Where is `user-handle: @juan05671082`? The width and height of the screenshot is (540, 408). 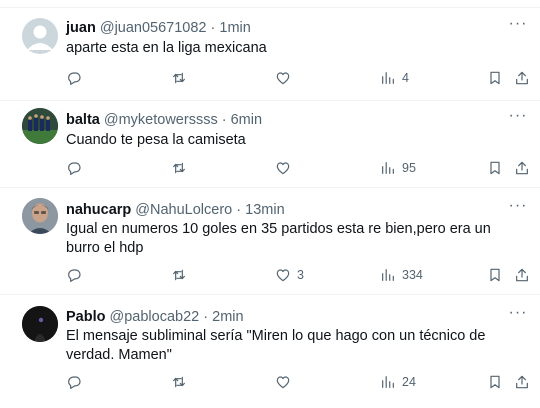
user-handle: @juan05671082 is located at coordinates (153, 28).